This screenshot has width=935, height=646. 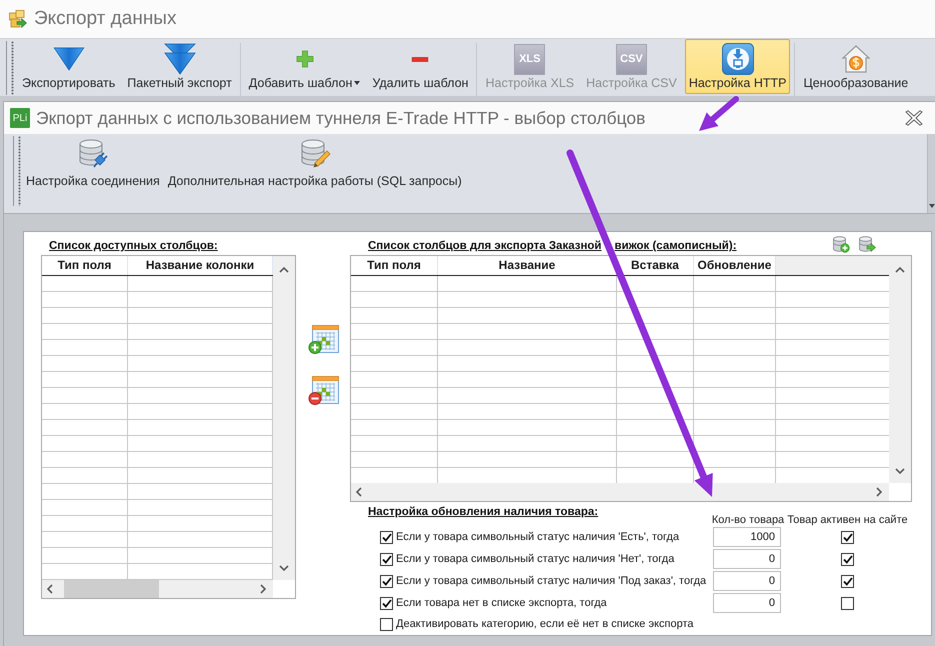 I want to click on toolbar-button: Дополнительная настройка работы (SQL запросы), so click(x=314, y=162).